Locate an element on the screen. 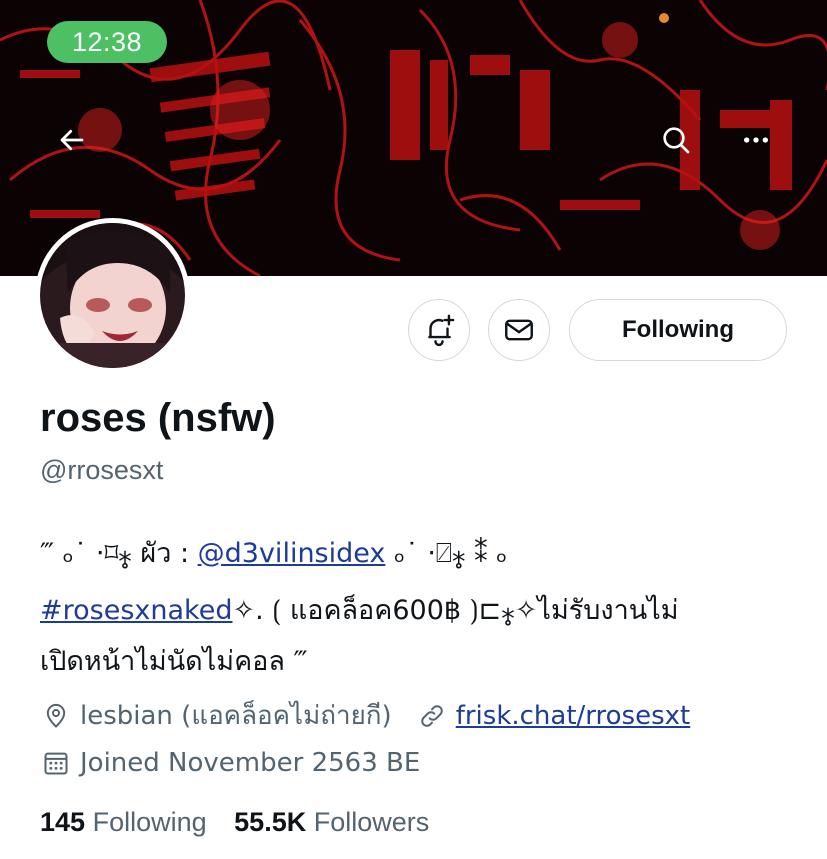  back-button is located at coordinates (72, 140).